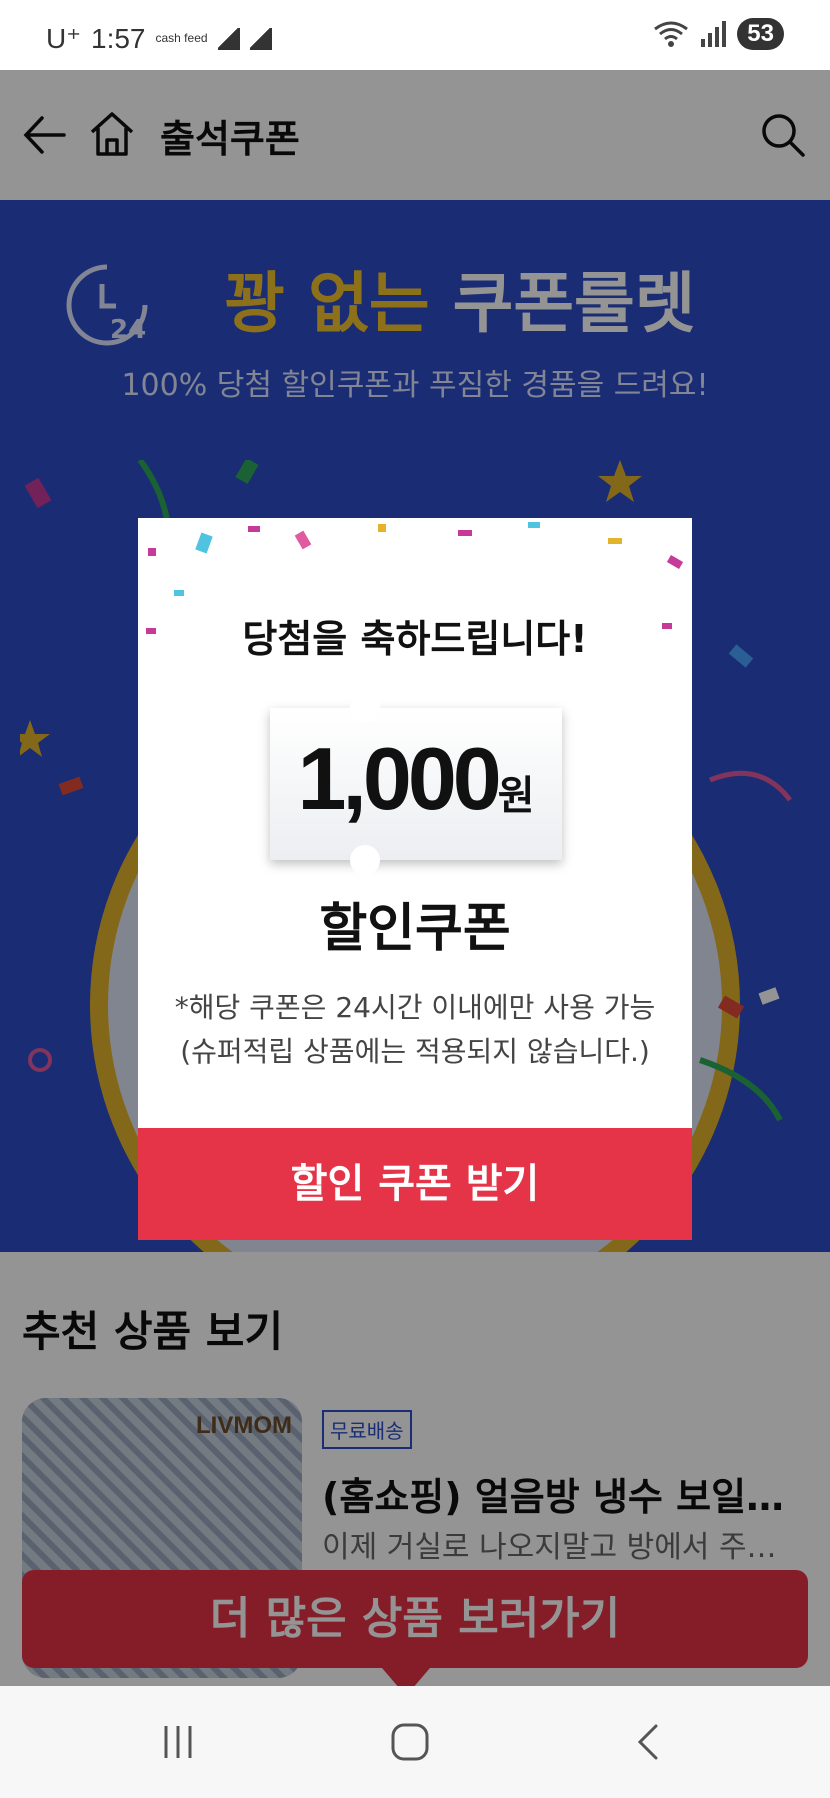 The image size is (830, 1798). What do you see at coordinates (63, 38) in the screenshot?
I see `carrier-label: U⁺` at bounding box center [63, 38].